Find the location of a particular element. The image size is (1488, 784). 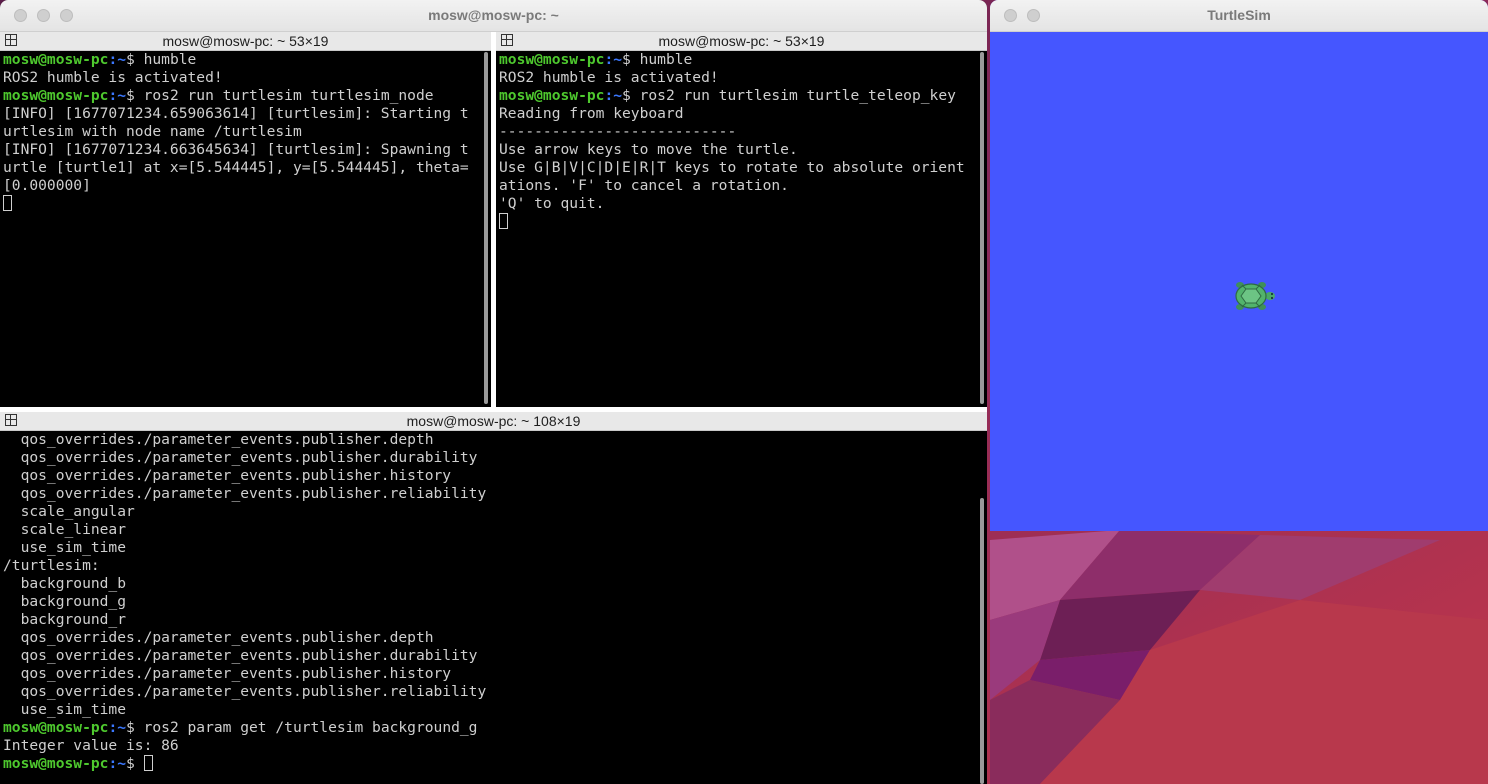

pane-title: mosw@mosw-pc: ~ 108×19 is located at coordinates (493, 421).